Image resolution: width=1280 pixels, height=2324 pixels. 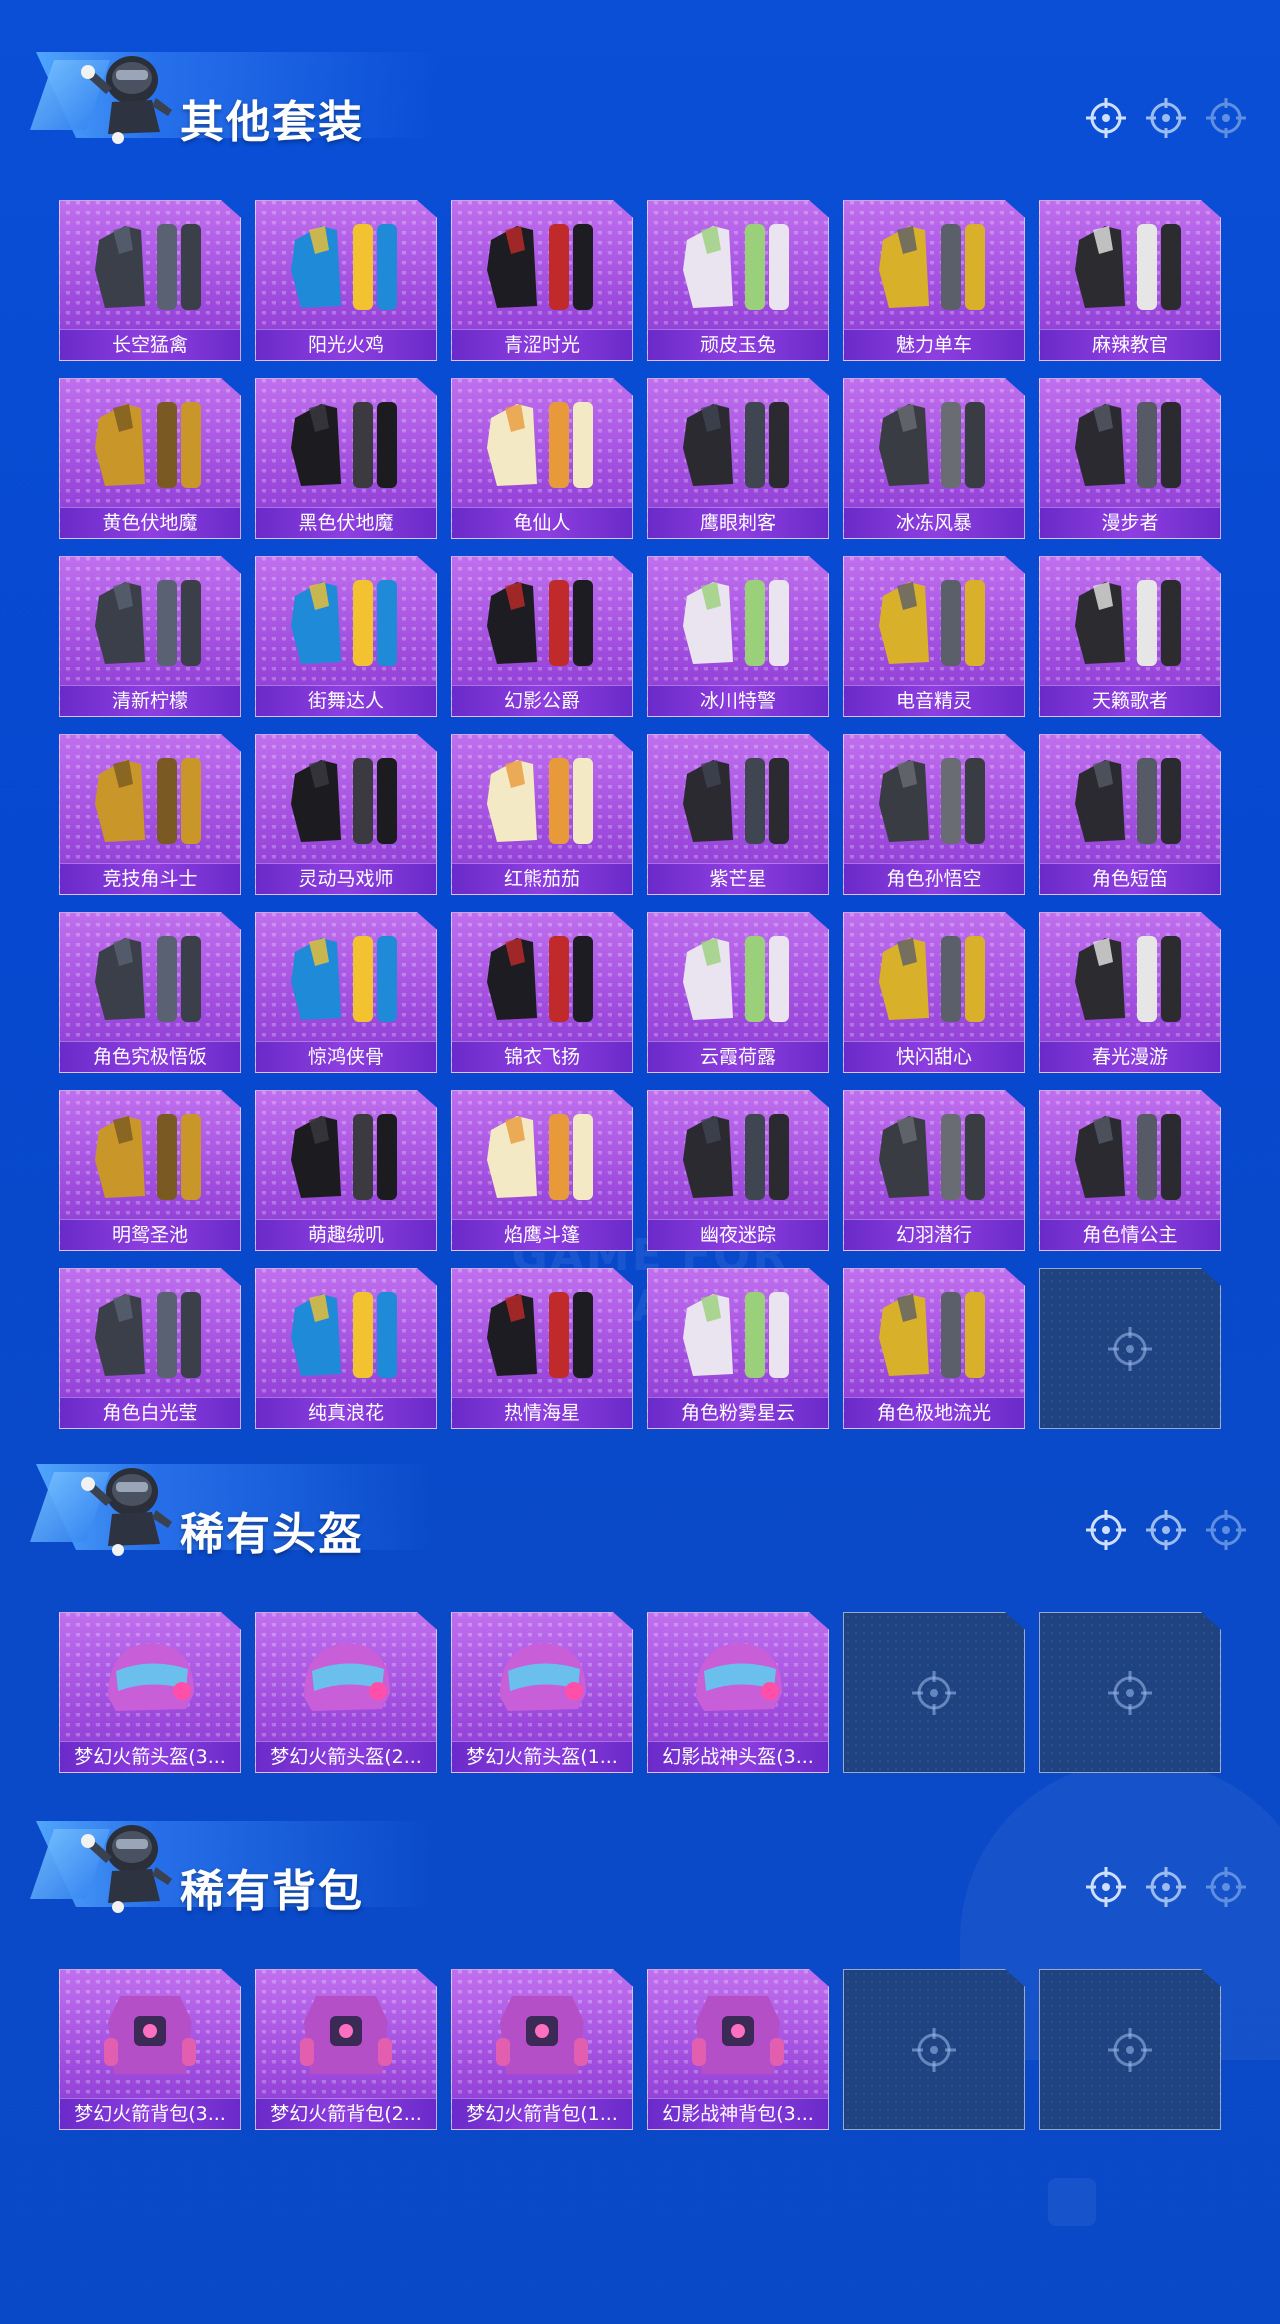 I want to click on item-name: 鹰眼刺客, so click(x=738, y=522).